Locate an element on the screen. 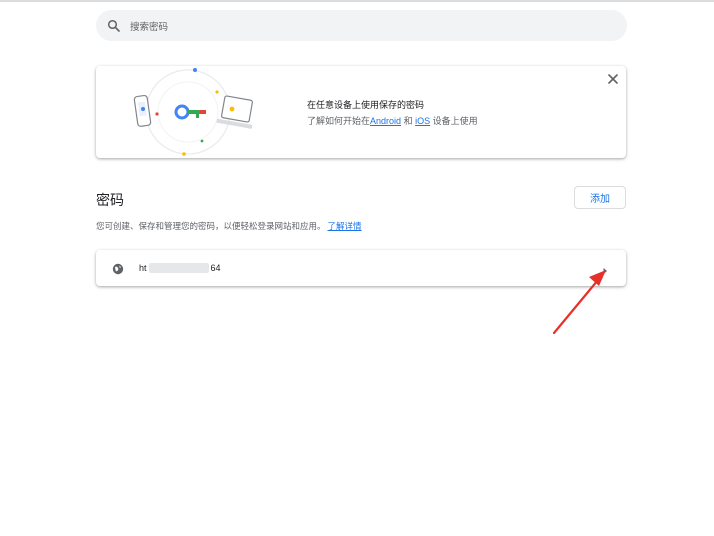  android-link: Android is located at coordinates (385, 121).